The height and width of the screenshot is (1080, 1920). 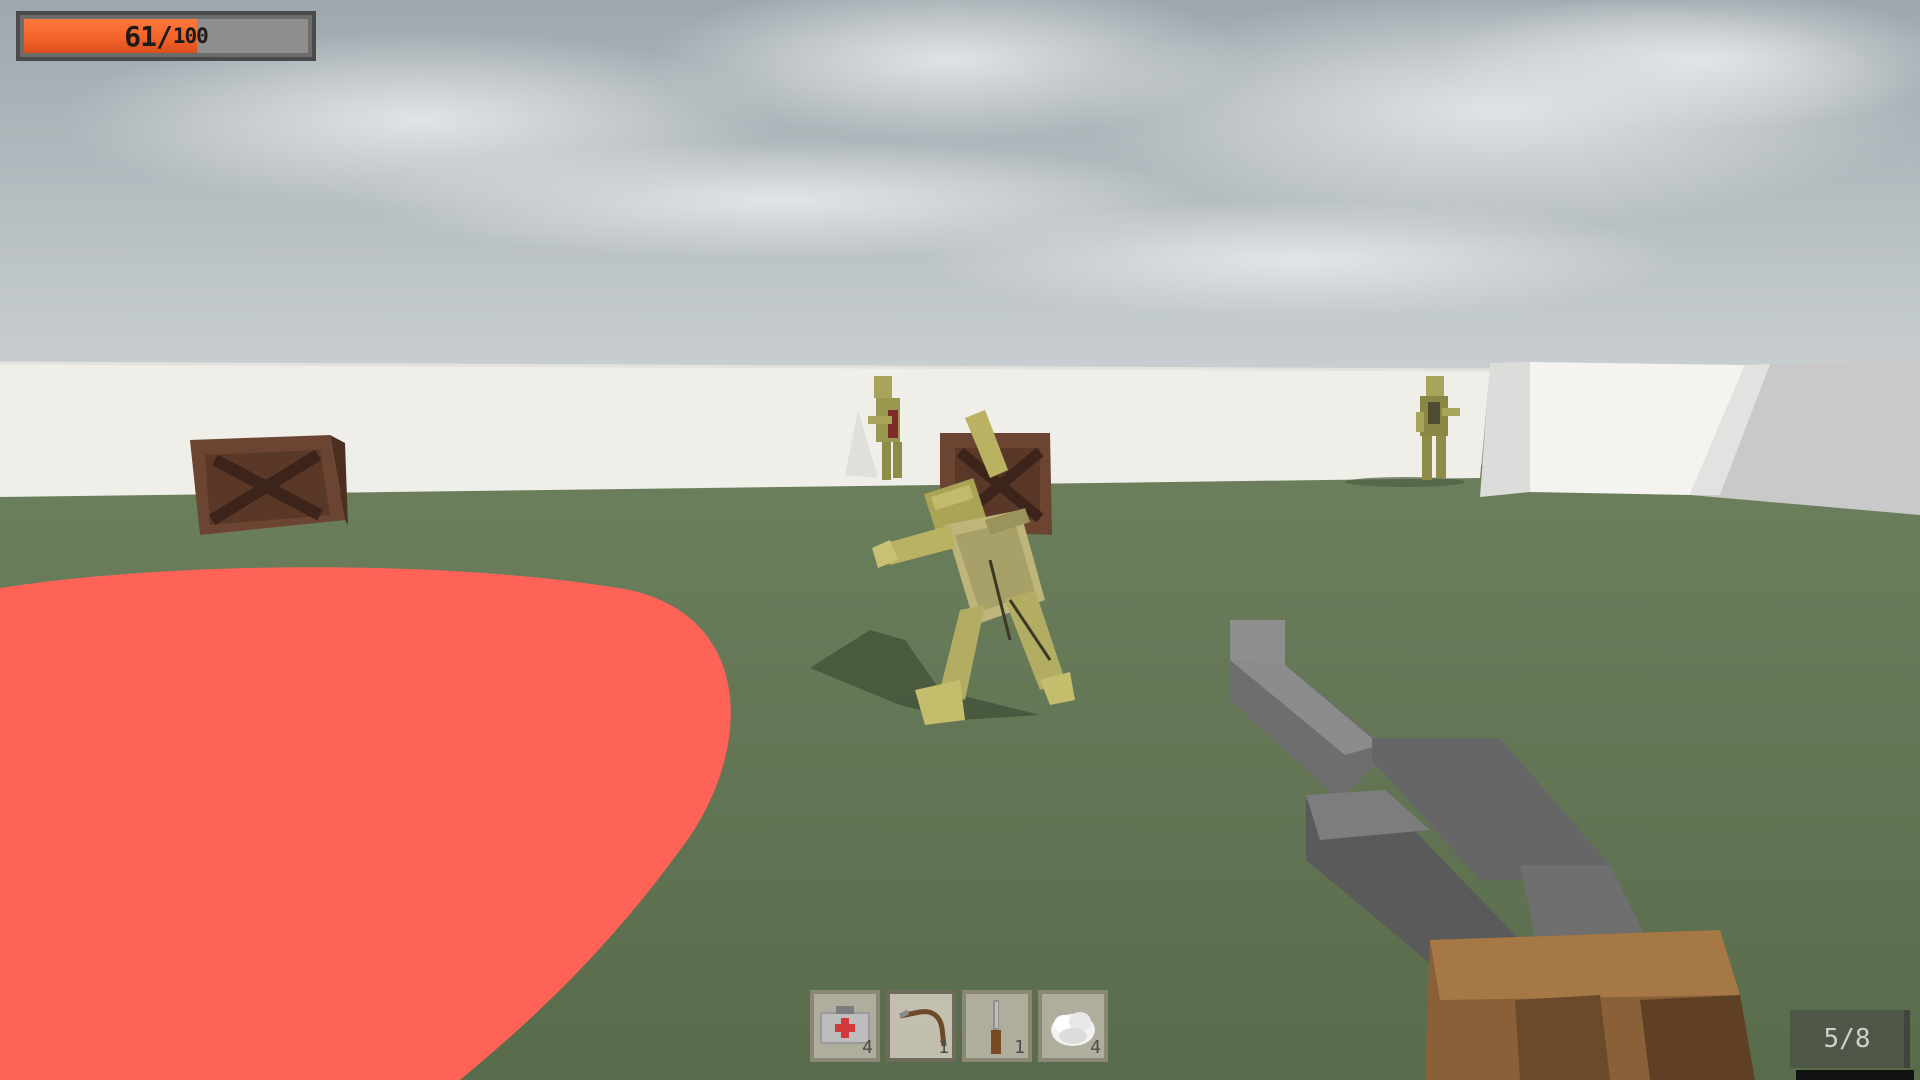 What do you see at coordinates (269, 485) in the screenshot?
I see `crate-left` at bounding box center [269, 485].